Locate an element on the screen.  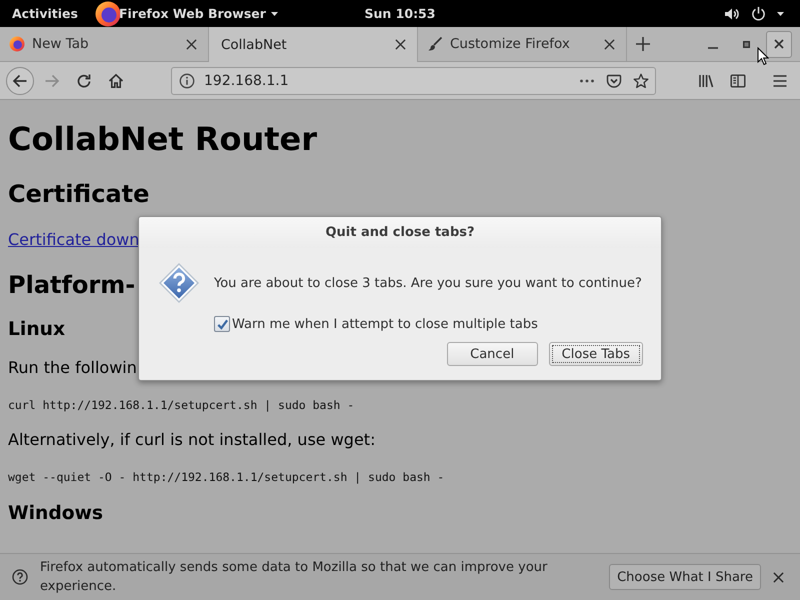
paragraph: Run the followin is located at coordinates (72, 367).